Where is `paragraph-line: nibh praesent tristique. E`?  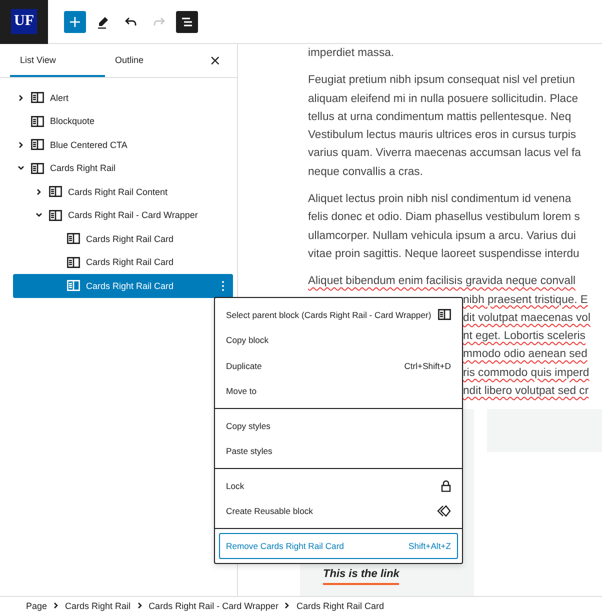
paragraph-line: nibh praesent tristique. E is located at coordinates (525, 300).